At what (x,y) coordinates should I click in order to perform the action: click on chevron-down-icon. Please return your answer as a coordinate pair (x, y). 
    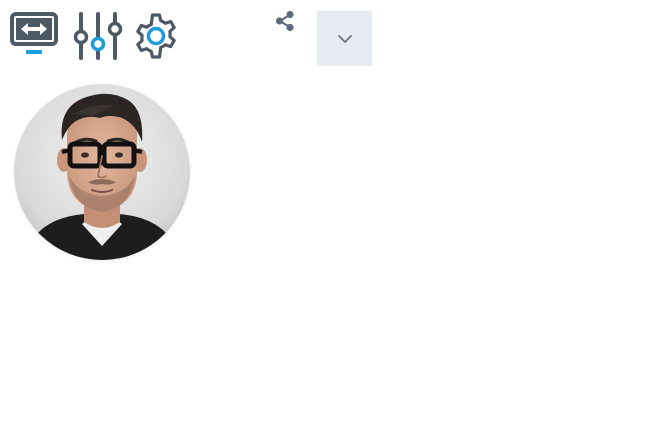
    Looking at the image, I should click on (344, 38).